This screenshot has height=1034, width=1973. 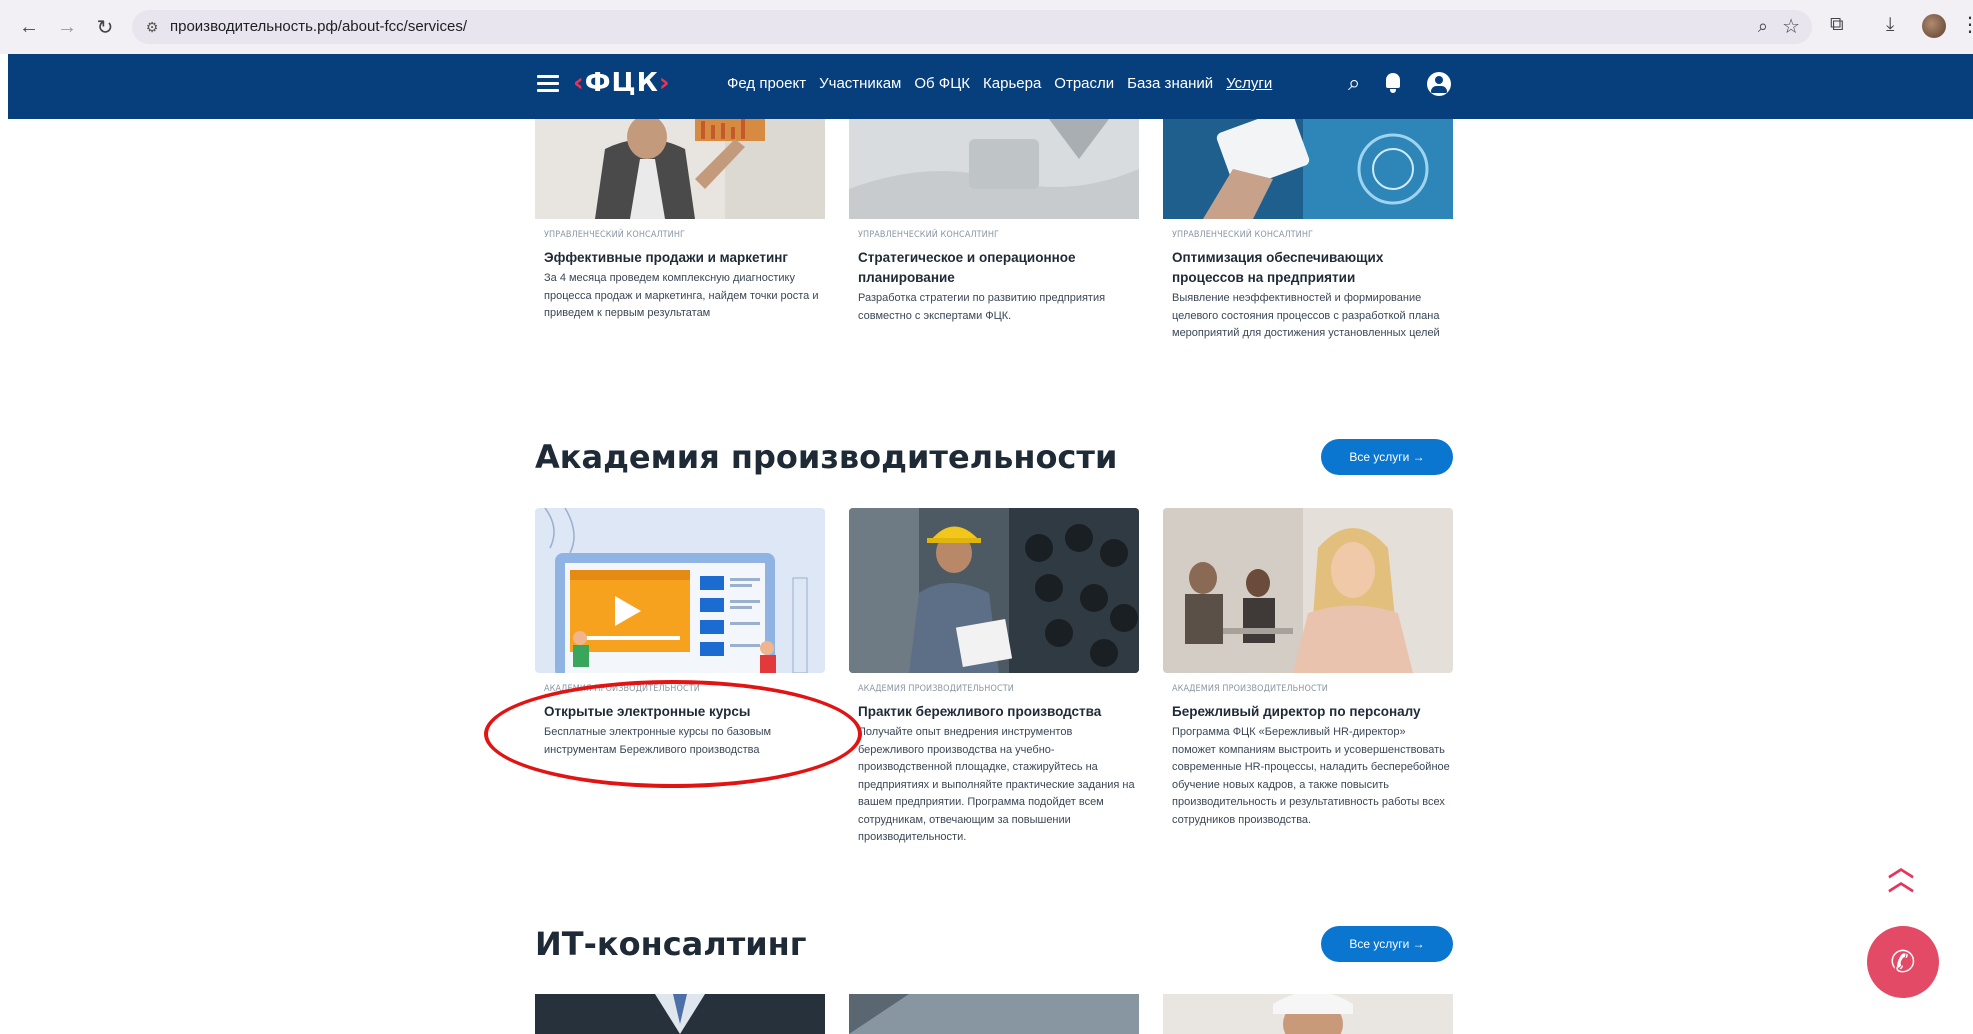 I want to click on scroll-to-top-icon: ︿ ︿, so click(x=1901, y=874).